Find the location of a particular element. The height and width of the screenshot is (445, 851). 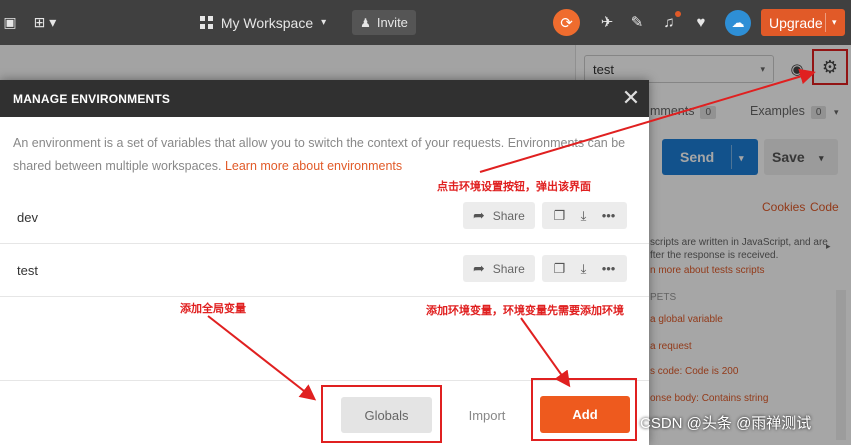

settings-annotation: 点击环境设置按钮，弹出该界面 is located at coordinates (514, 187).